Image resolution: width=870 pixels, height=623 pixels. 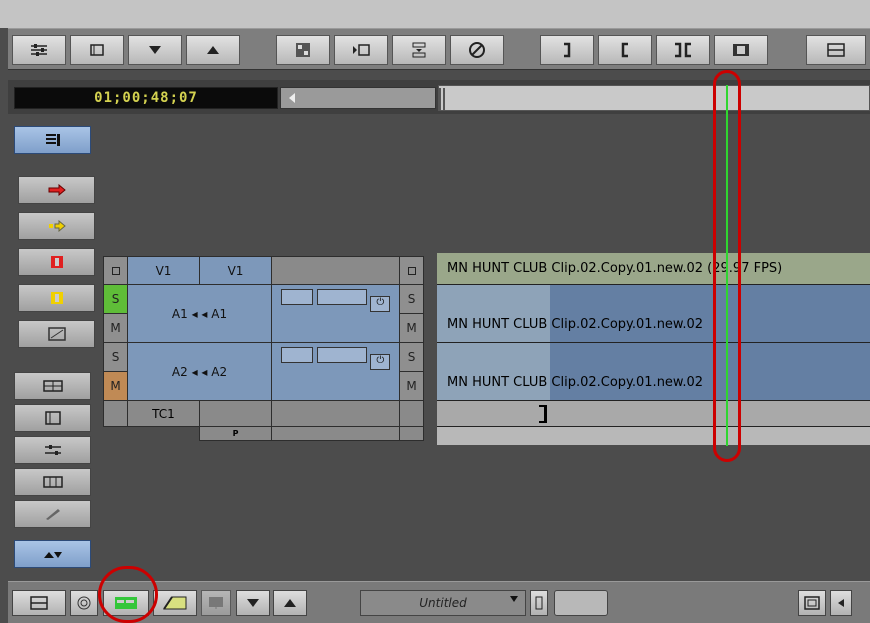 I want to click on a2-track-patch: A2 ◂ ◂ A2, so click(x=199, y=371).